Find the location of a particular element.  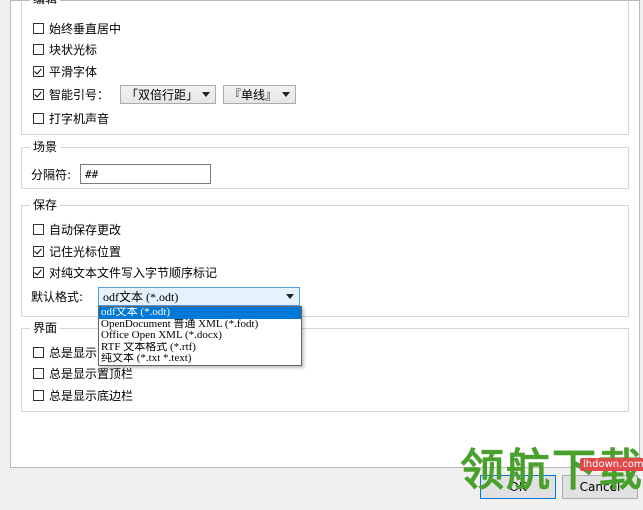

checkbox-autosave: 自动保存更改 is located at coordinates (77, 229).